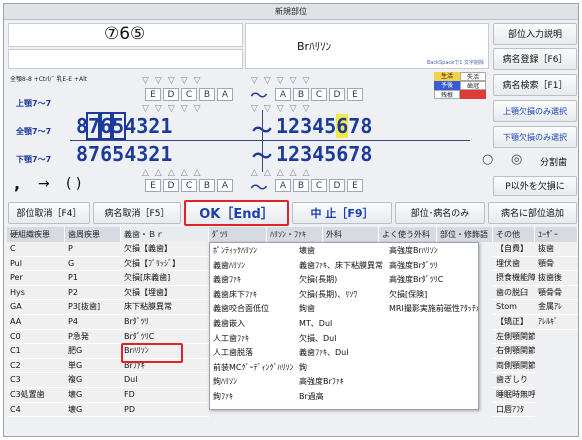 This screenshot has height=440, width=582. I want to click on all-jaw-label: 全顎7～7, so click(33, 131).